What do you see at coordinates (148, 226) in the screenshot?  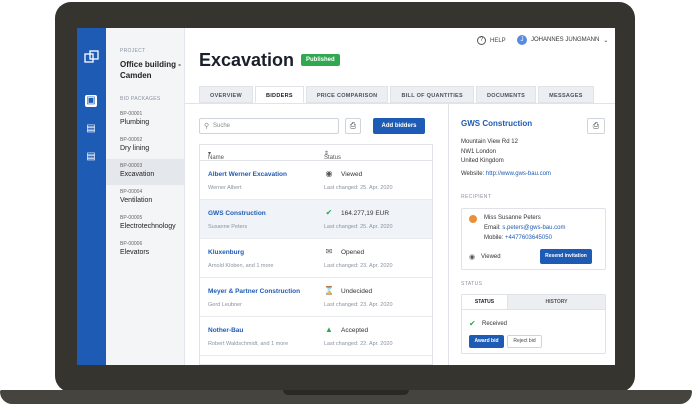 I see `package-name: Electrotechnology` at bounding box center [148, 226].